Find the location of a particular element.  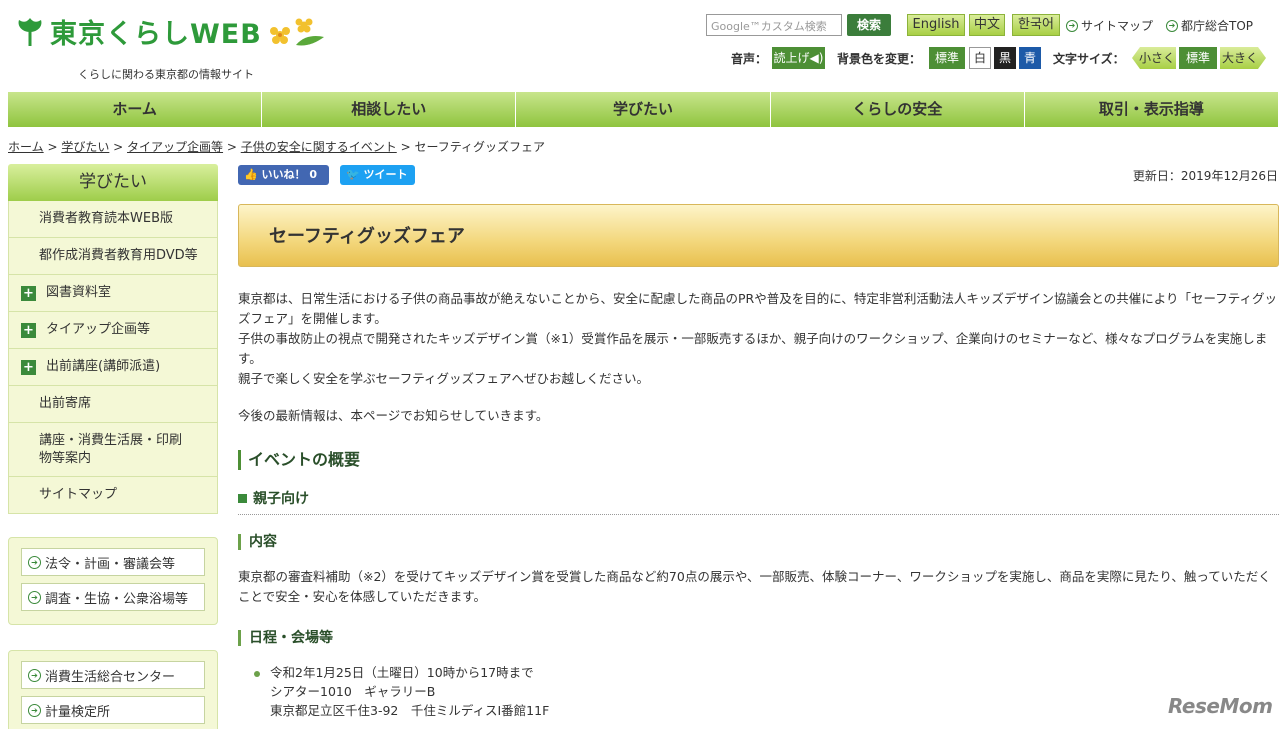

sidebar-item-label: 出前講座(講師派遣) is located at coordinates (103, 366).